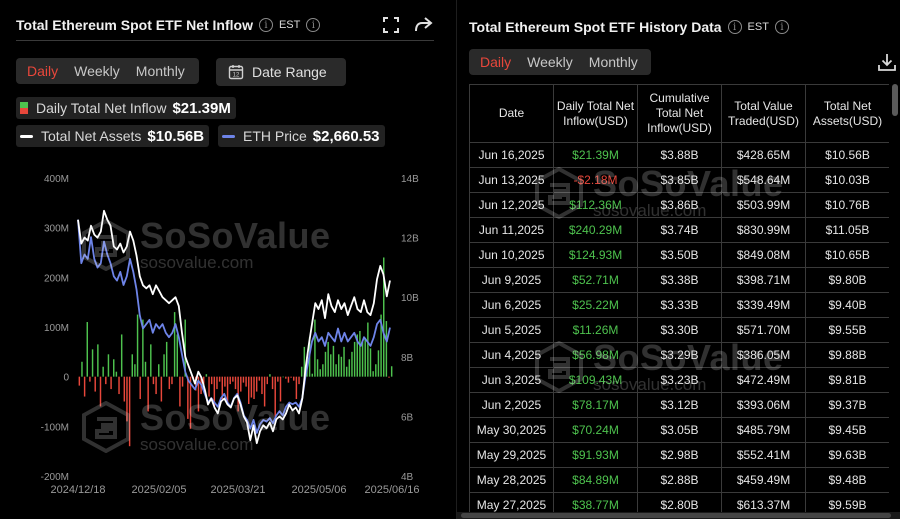  What do you see at coordinates (423, 25) in the screenshot?
I see `share-icon` at bounding box center [423, 25].